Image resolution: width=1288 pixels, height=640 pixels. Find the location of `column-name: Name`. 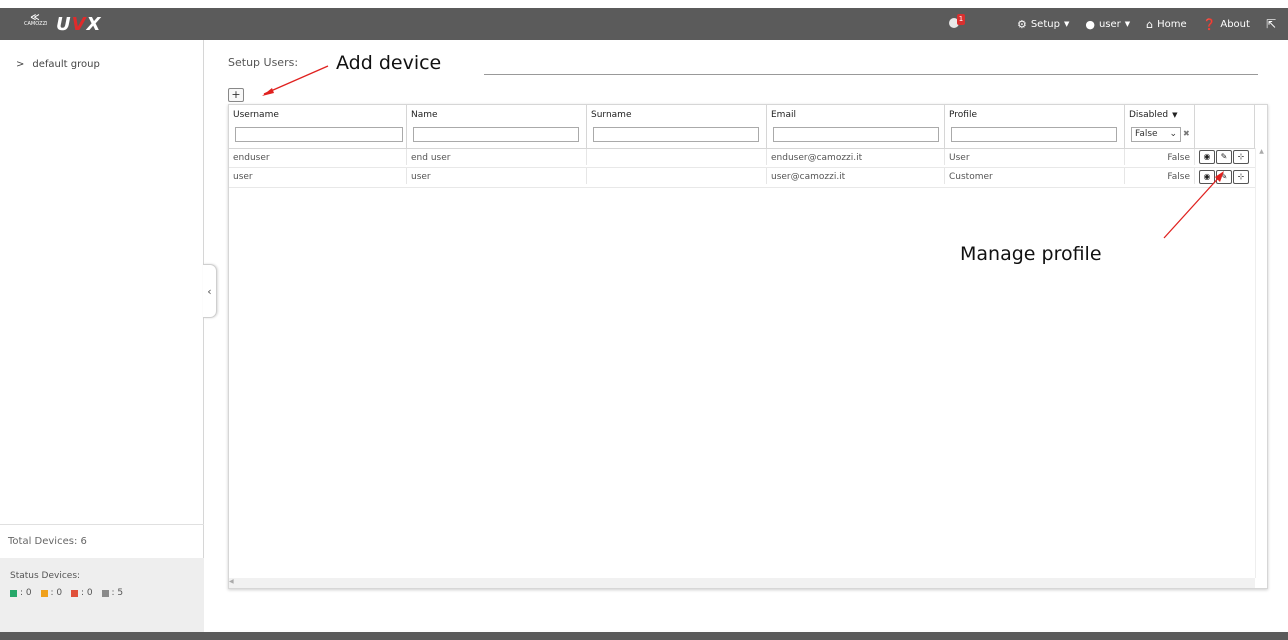

column-name: Name is located at coordinates (497, 126).